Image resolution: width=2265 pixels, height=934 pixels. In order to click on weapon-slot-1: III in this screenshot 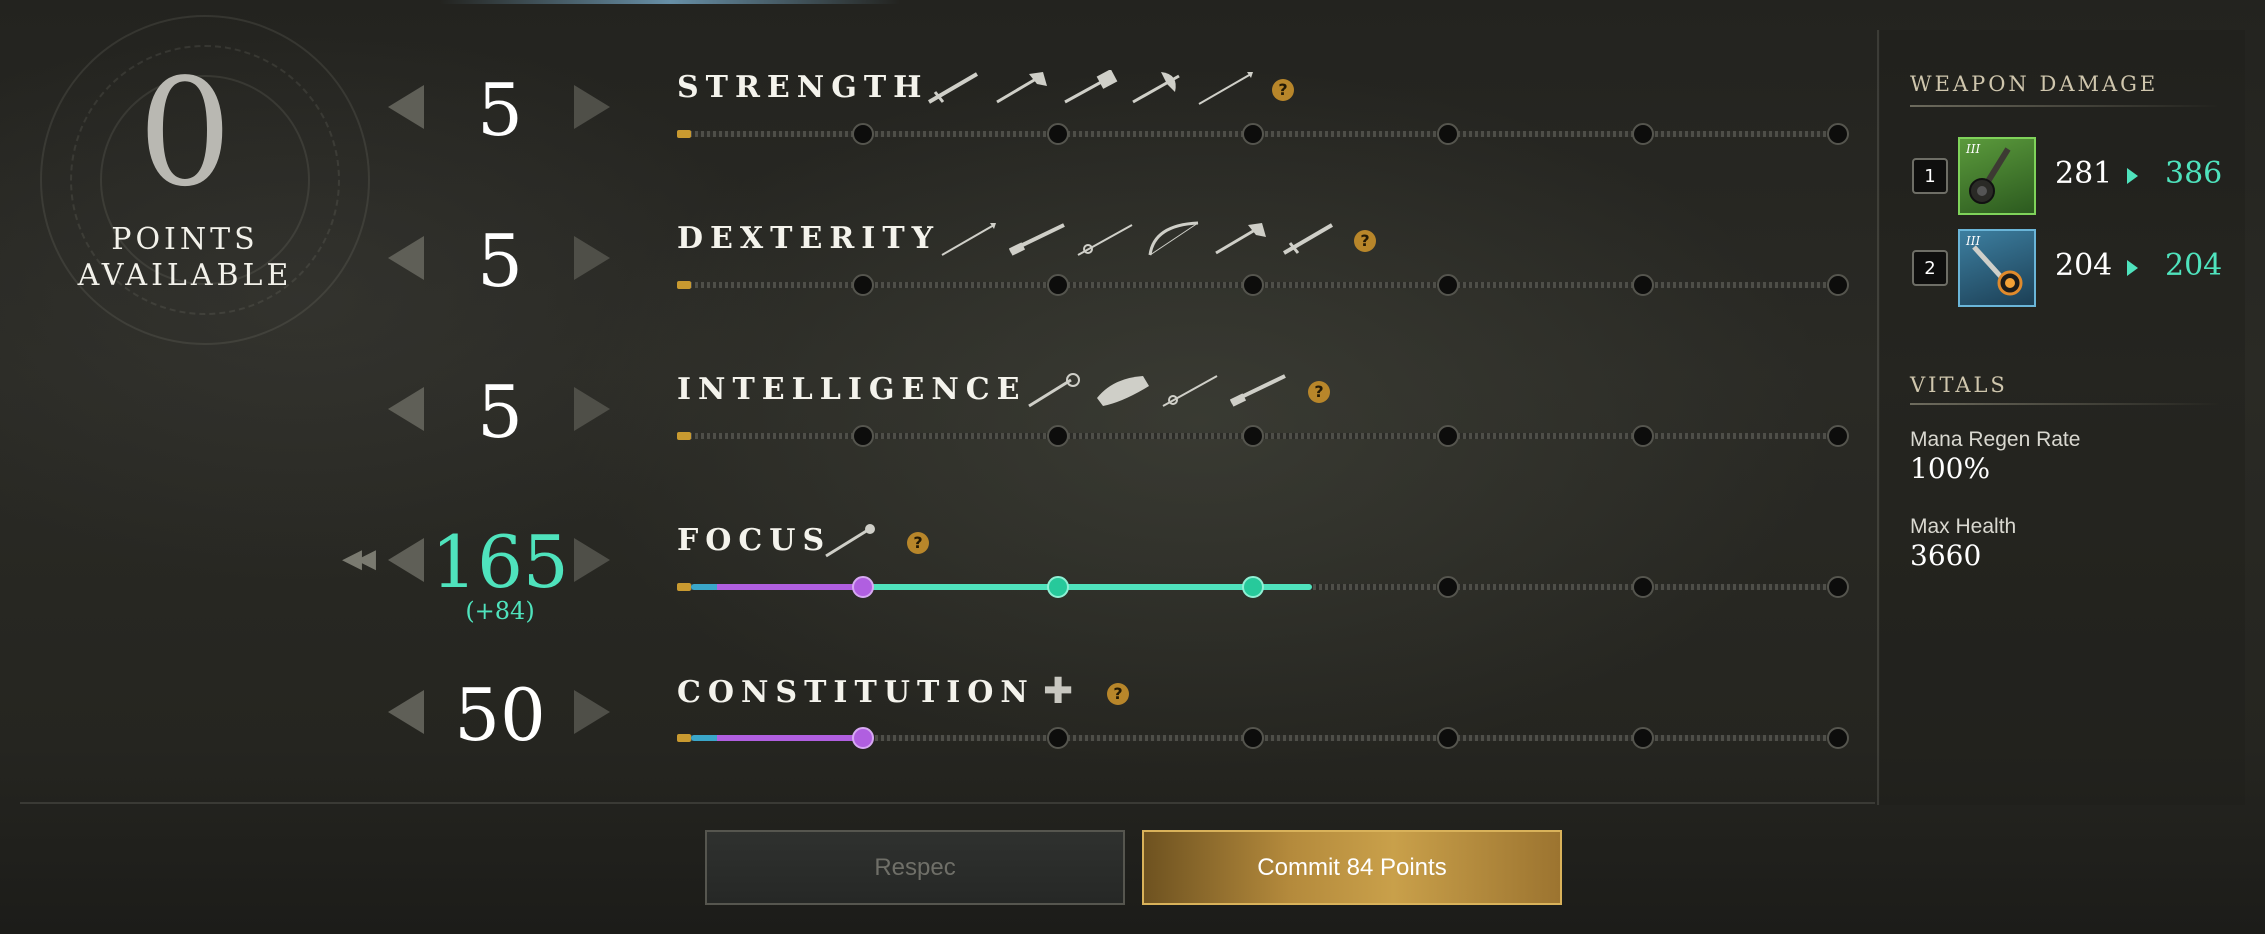, I will do `click(1997, 176)`.